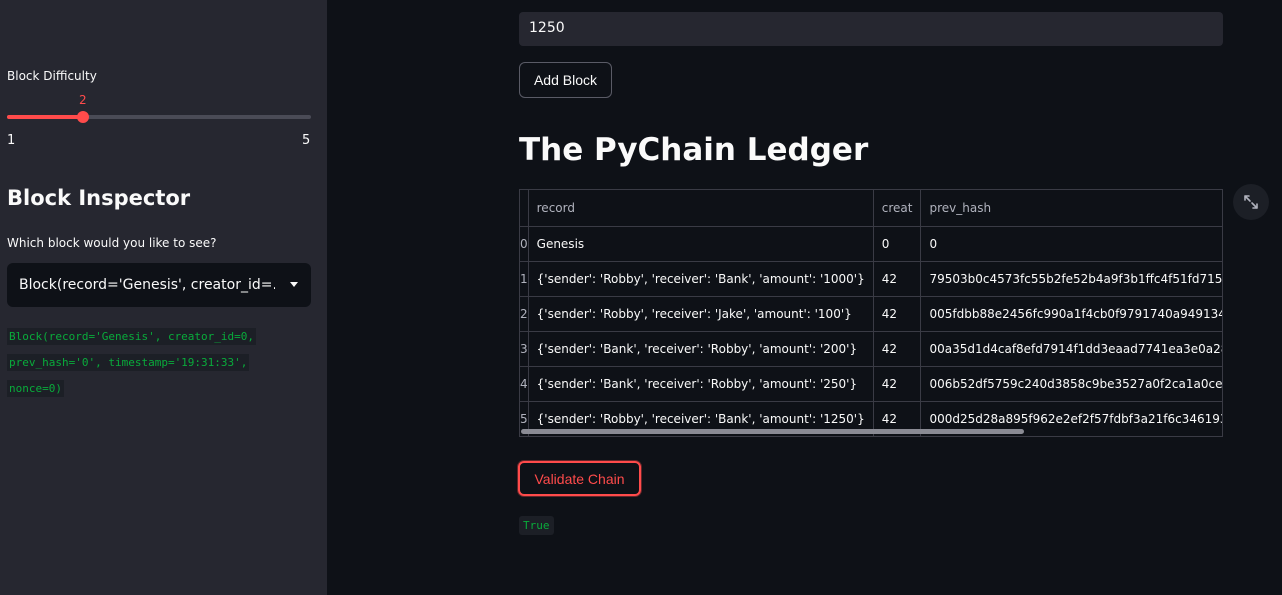 The image size is (1282, 595). Describe the element at coordinates (294, 284) in the screenshot. I see `chevron-down-icon` at that location.